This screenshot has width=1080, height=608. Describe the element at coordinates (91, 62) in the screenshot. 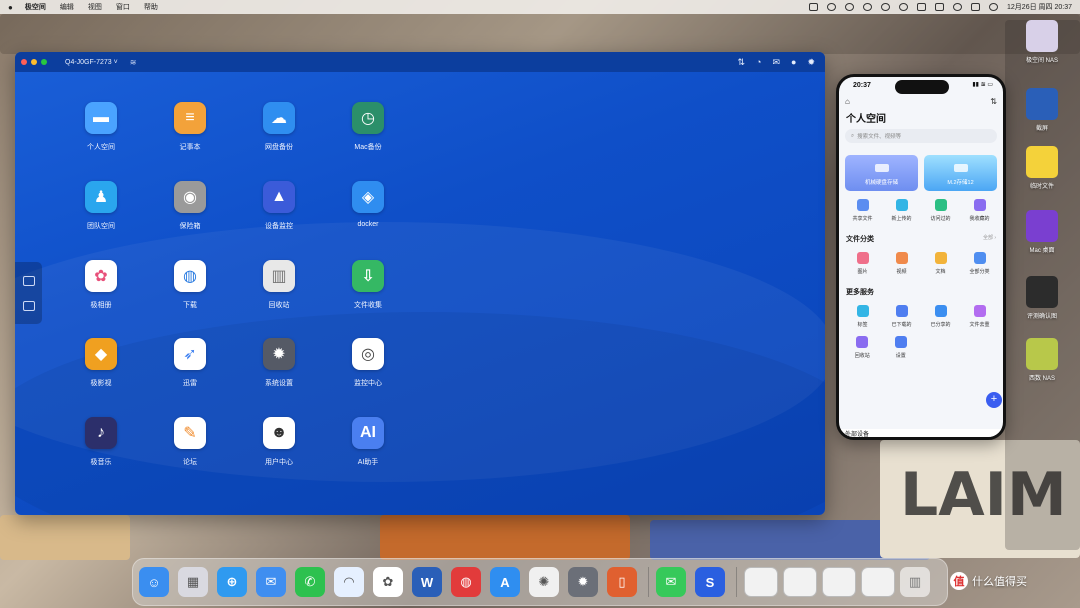

I see `device-selector: Q4-J0GF-7273 ˅` at that location.